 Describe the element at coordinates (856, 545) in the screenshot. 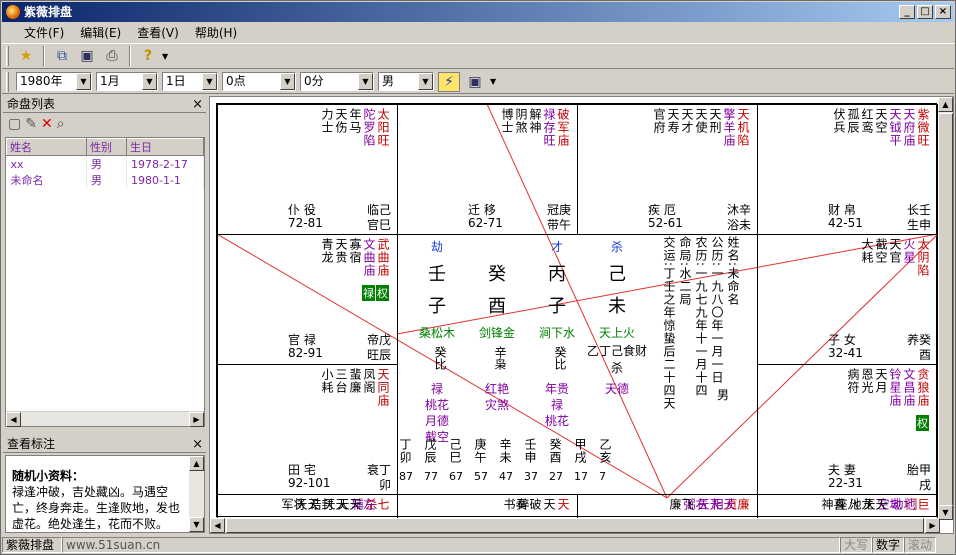

I see `status-caps: 大写` at that location.